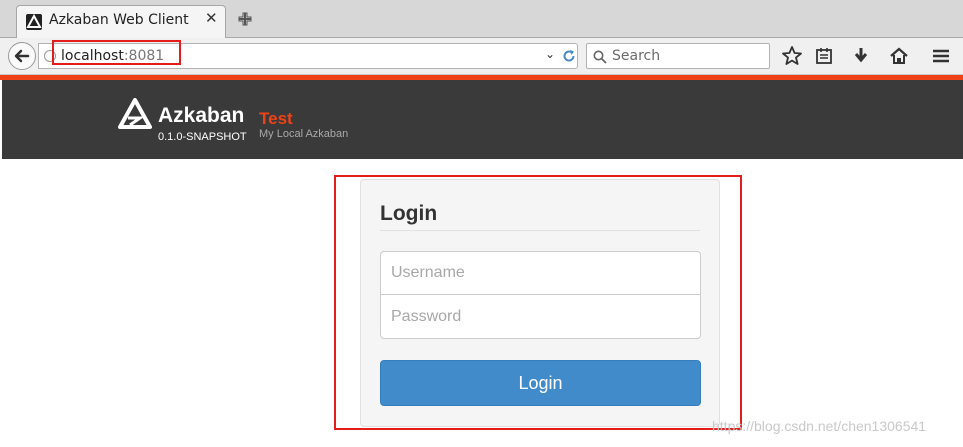 Image resolution: width=963 pixels, height=447 pixels. I want to click on watermark: https://blog.csdn.net/chen1306541, so click(819, 426).